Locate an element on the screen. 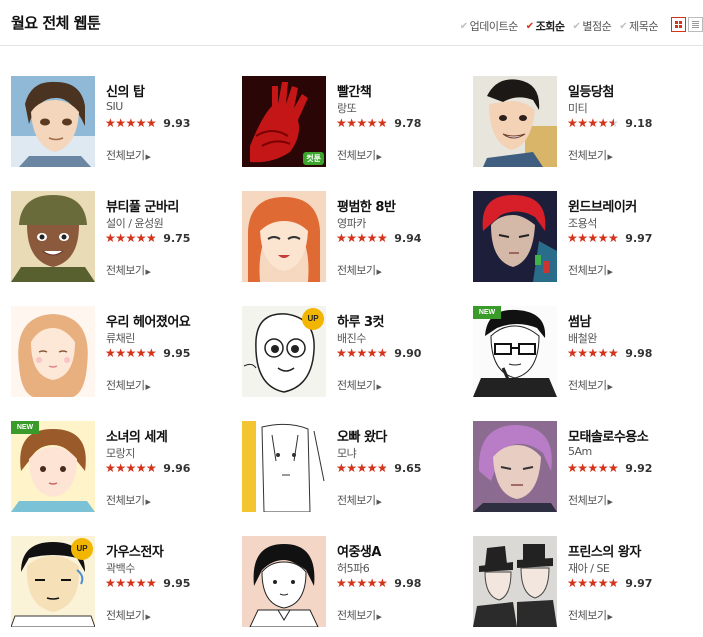  sort-by-update: ✔ 업데이트순 is located at coordinates (489, 26).